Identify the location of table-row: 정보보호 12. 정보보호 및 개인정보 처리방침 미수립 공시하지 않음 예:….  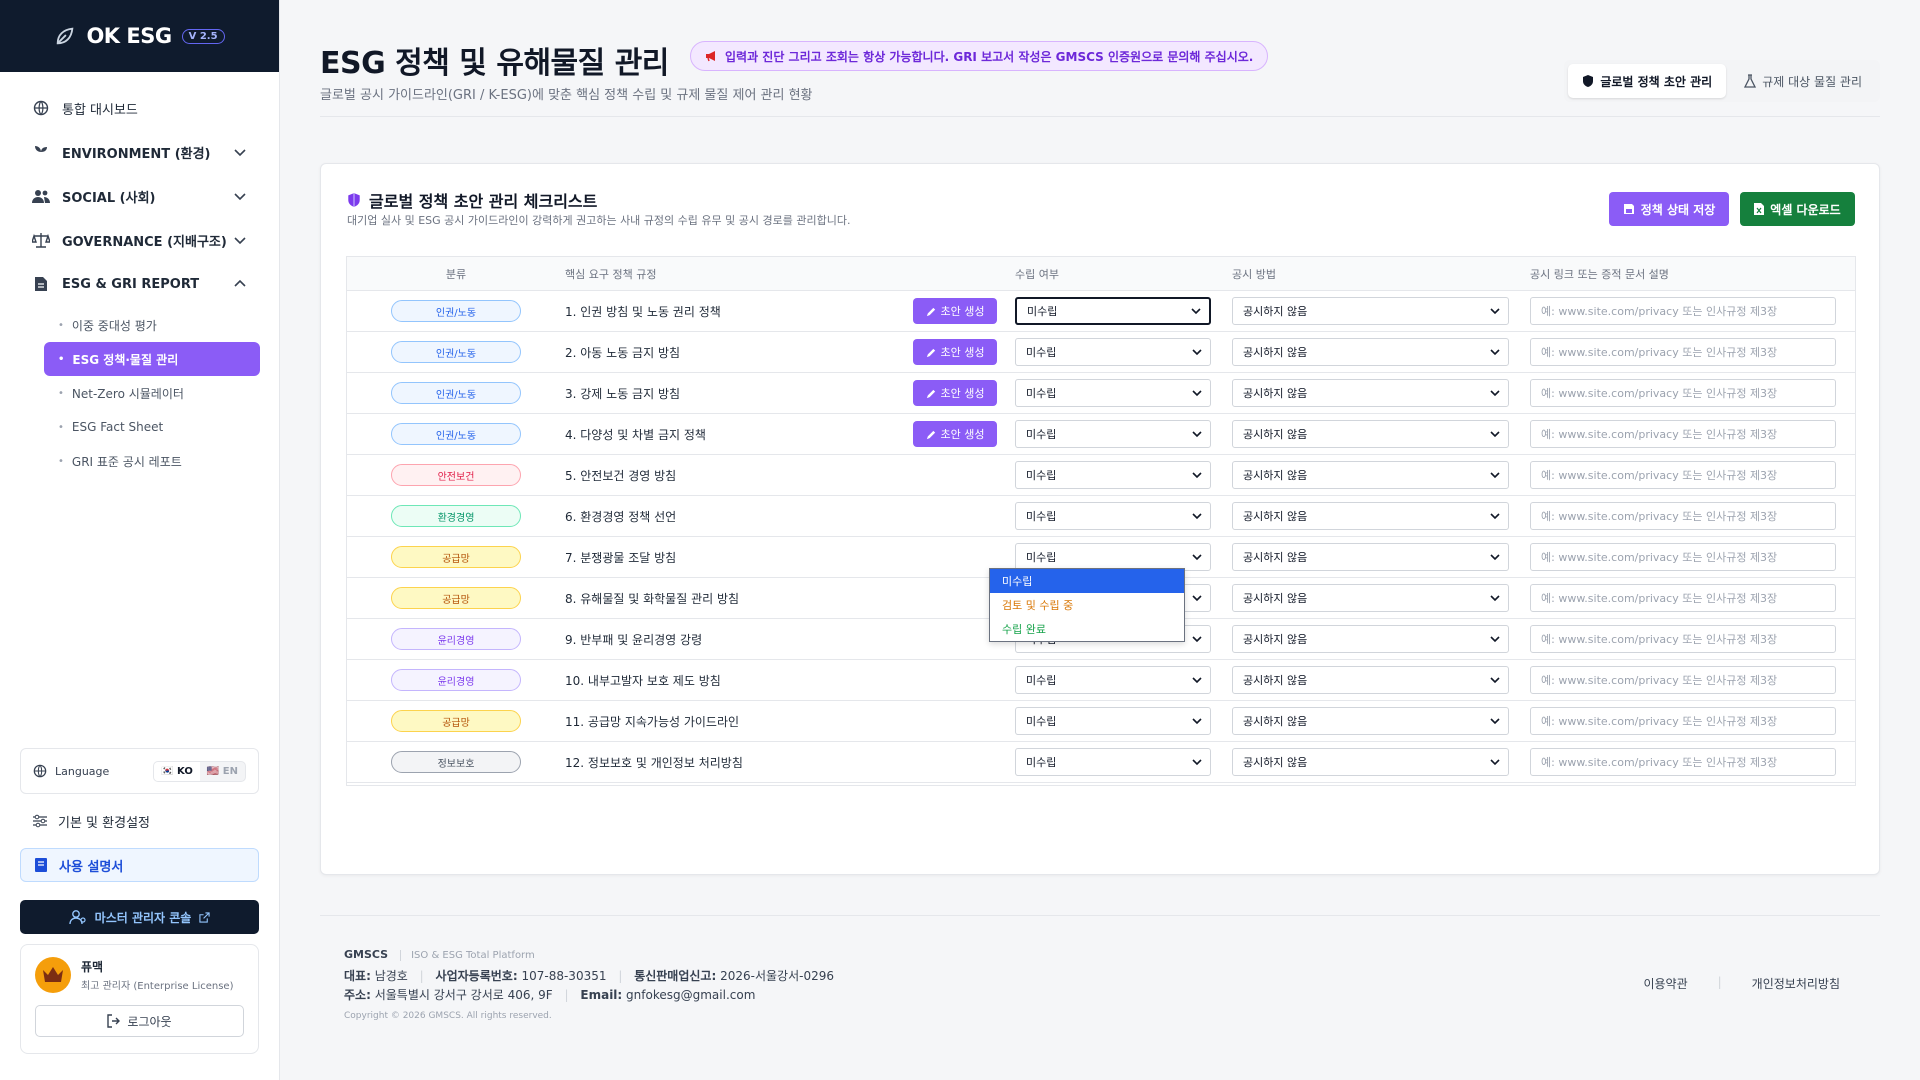
(1101, 762).